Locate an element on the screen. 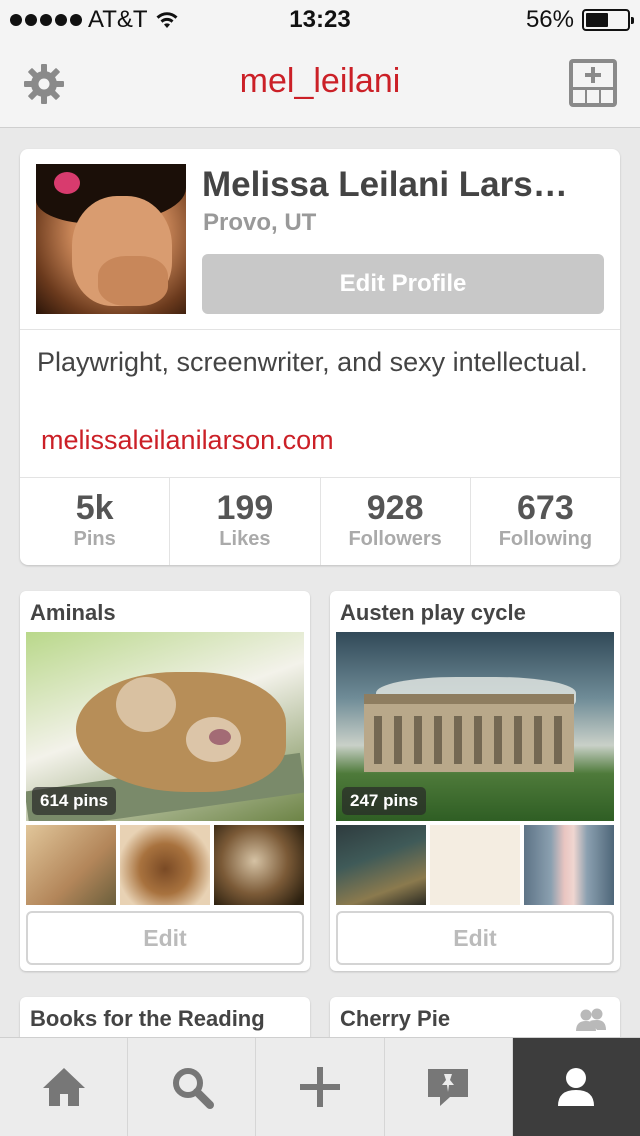 The height and width of the screenshot is (1136, 640). home-icon is located at coordinates (63, 1087).